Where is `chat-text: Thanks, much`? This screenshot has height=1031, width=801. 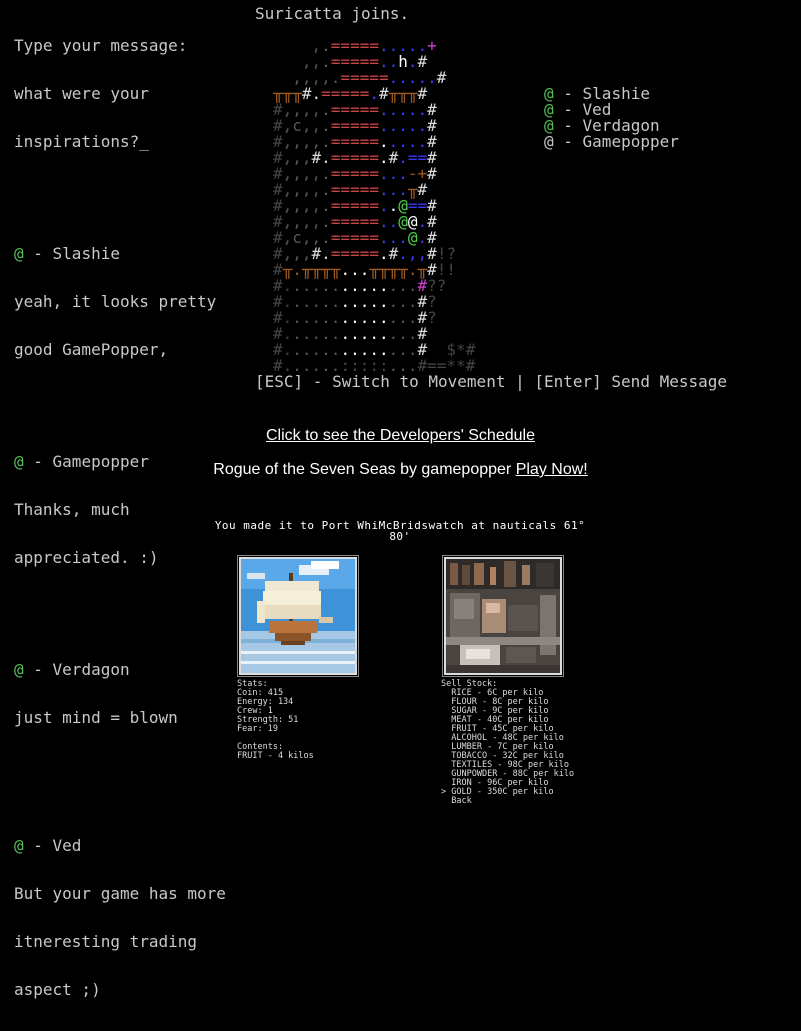 chat-text: Thanks, much is located at coordinates (72, 509).